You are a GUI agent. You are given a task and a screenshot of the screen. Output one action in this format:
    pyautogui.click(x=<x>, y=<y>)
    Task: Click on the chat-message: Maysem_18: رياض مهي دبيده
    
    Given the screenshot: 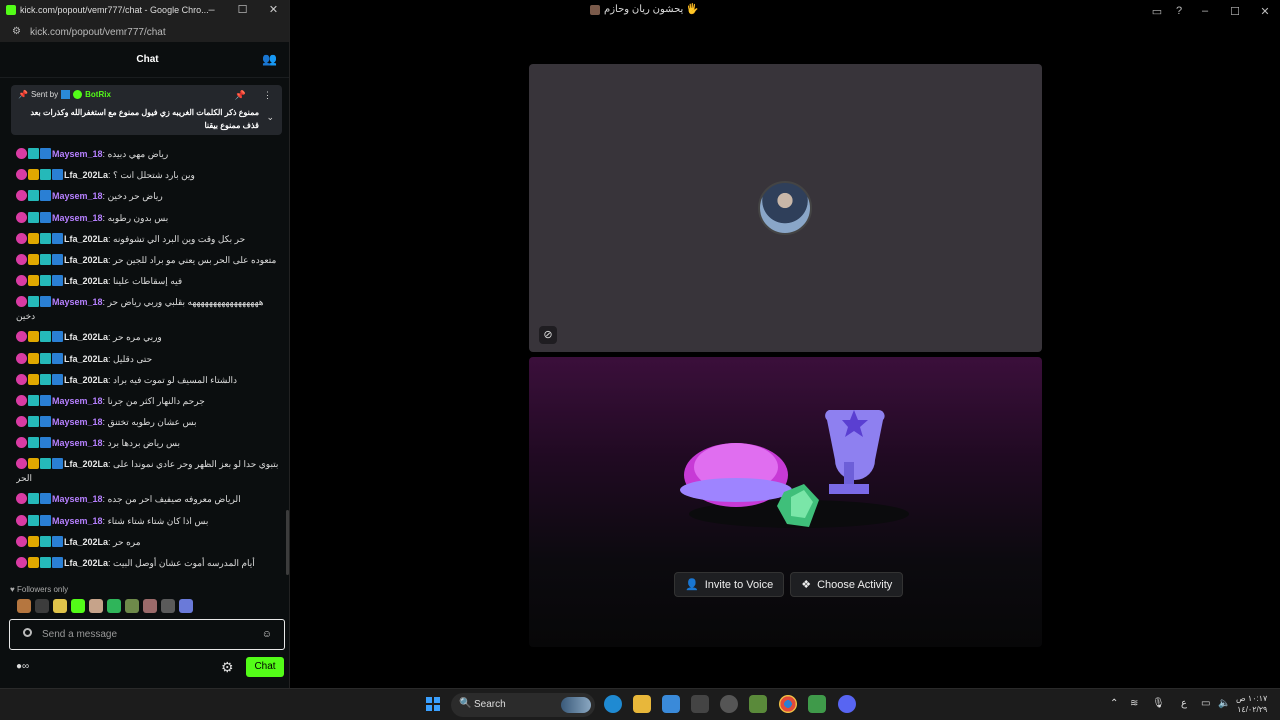 What is the action you would take?
    pyautogui.click(x=150, y=157)
    